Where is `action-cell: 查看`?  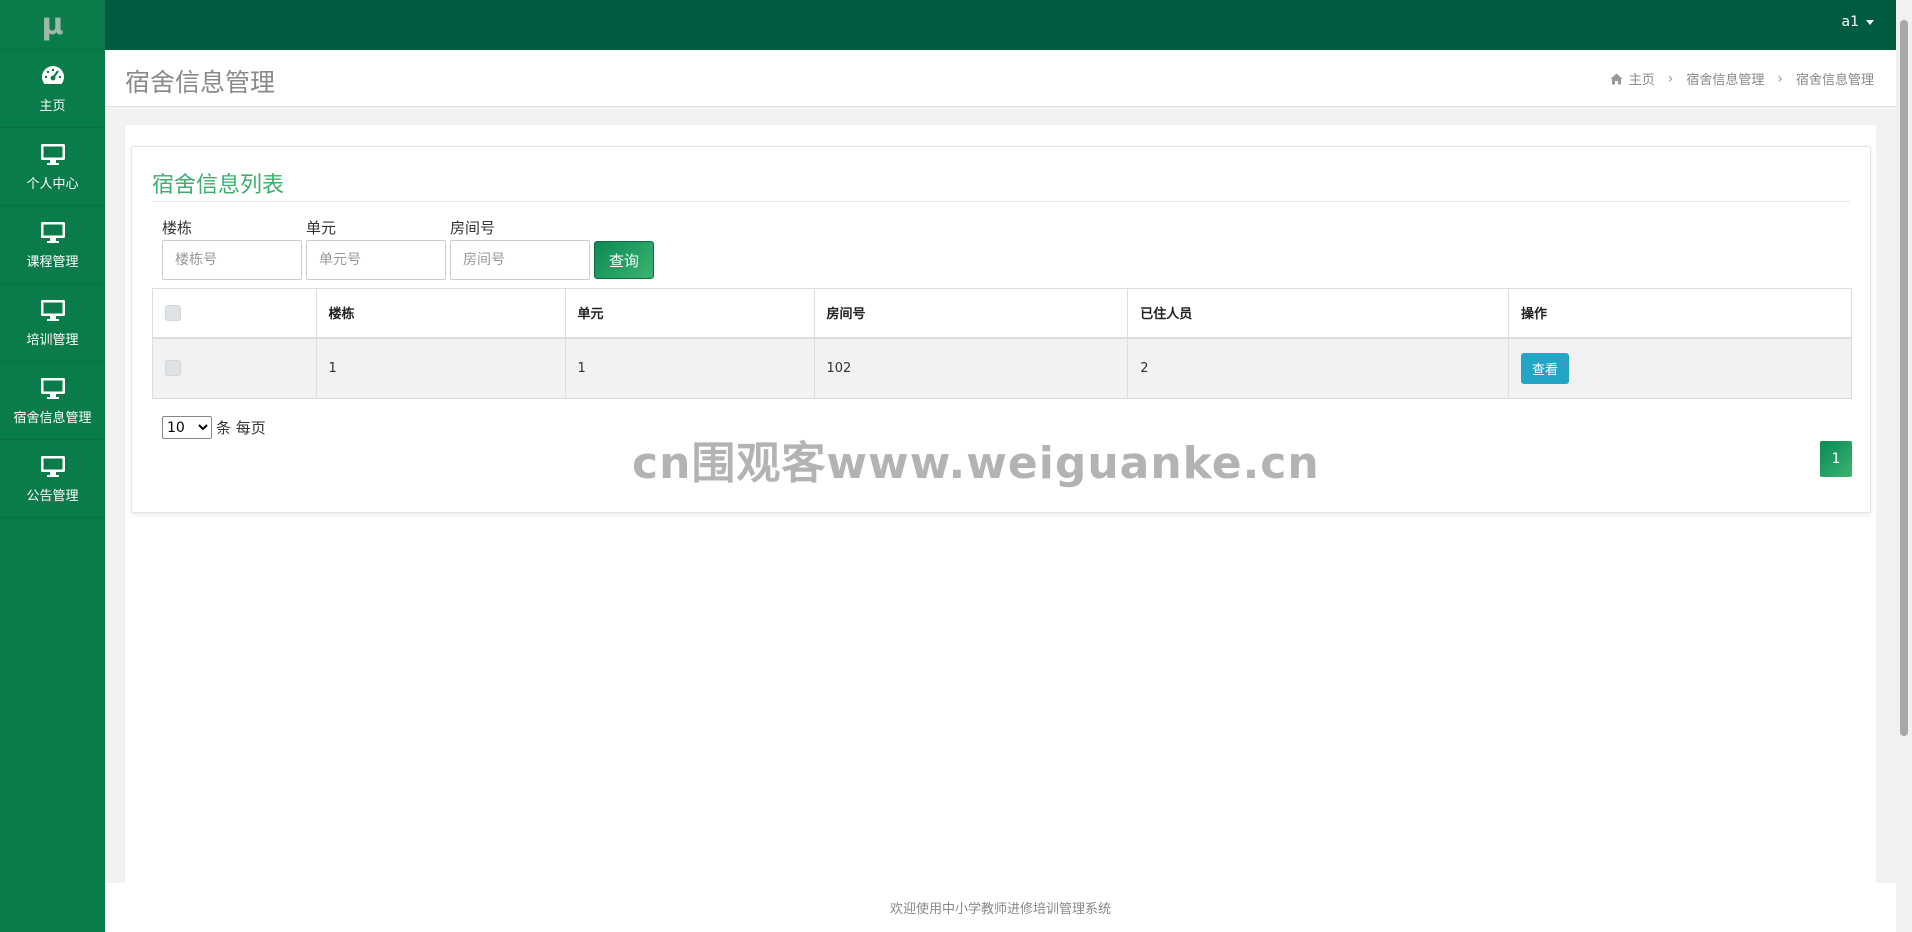 action-cell: 查看 is located at coordinates (1680, 368).